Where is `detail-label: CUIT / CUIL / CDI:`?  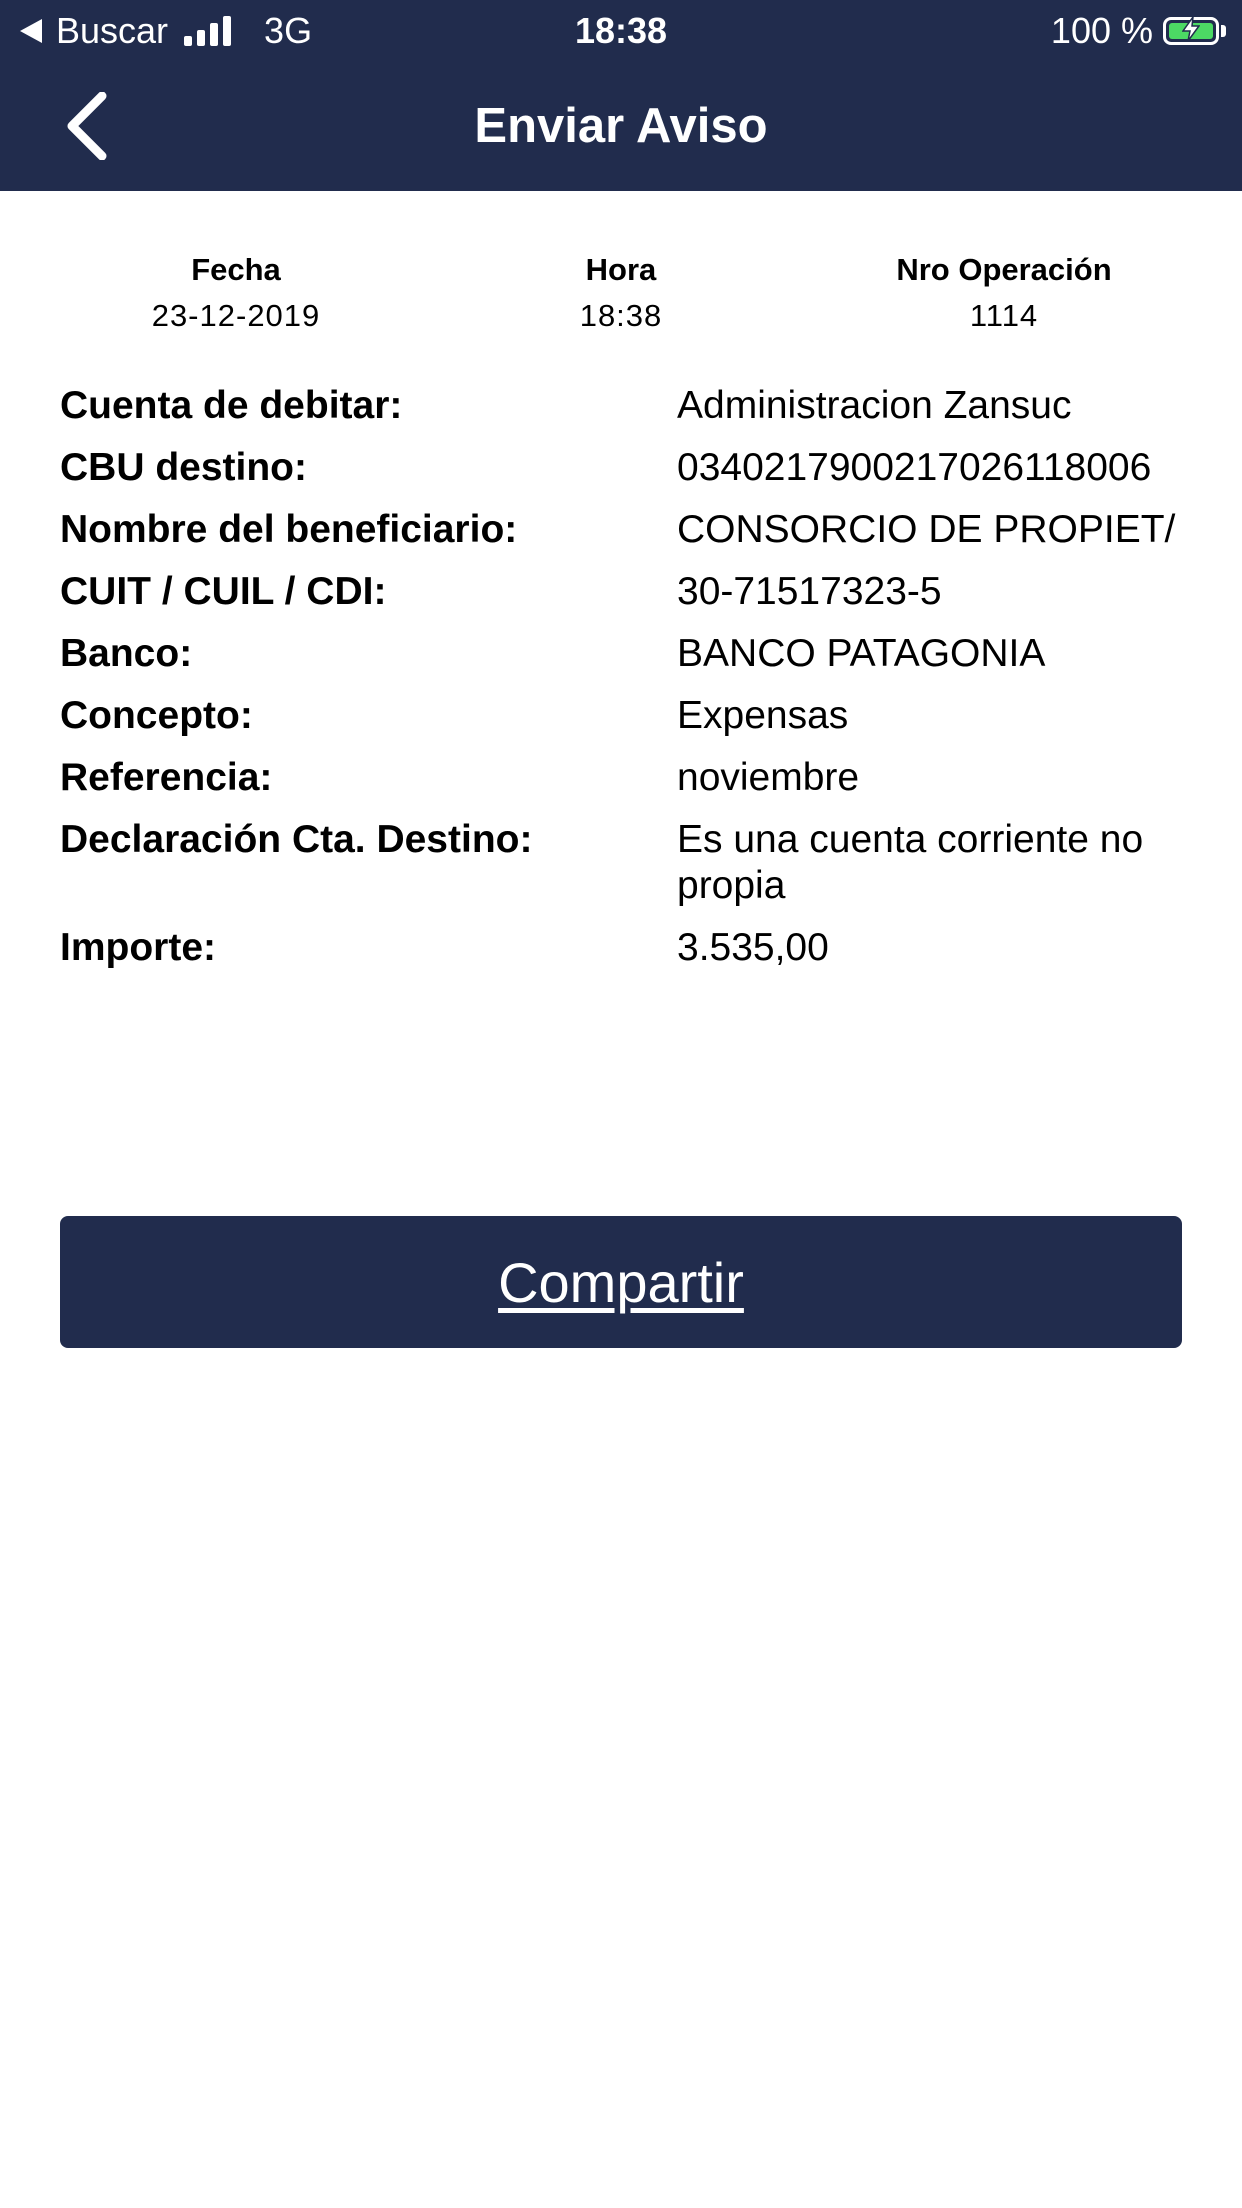
detail-label: CUIT / CUIL / CDI: is located at coordinates (223, 591).